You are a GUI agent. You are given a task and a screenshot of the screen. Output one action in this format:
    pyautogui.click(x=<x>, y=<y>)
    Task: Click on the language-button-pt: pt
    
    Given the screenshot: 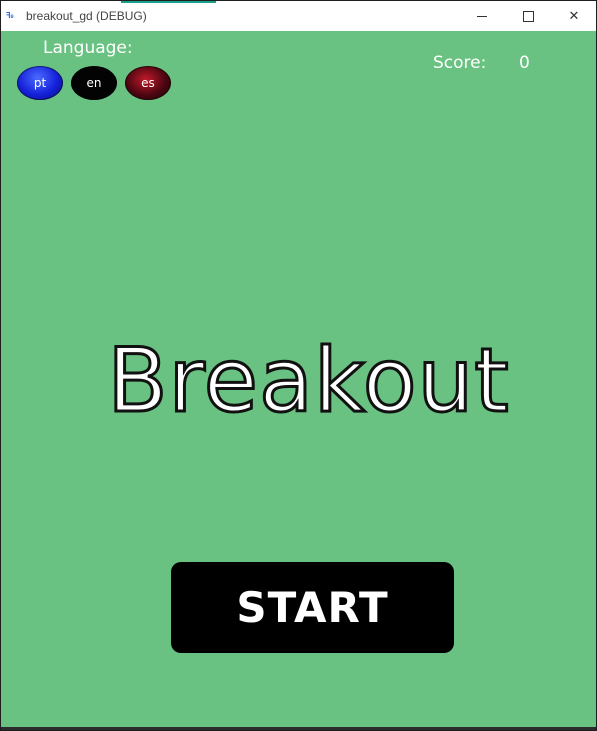 What is the action you would take?
    pyautogui.click(x=40, y=83)
    